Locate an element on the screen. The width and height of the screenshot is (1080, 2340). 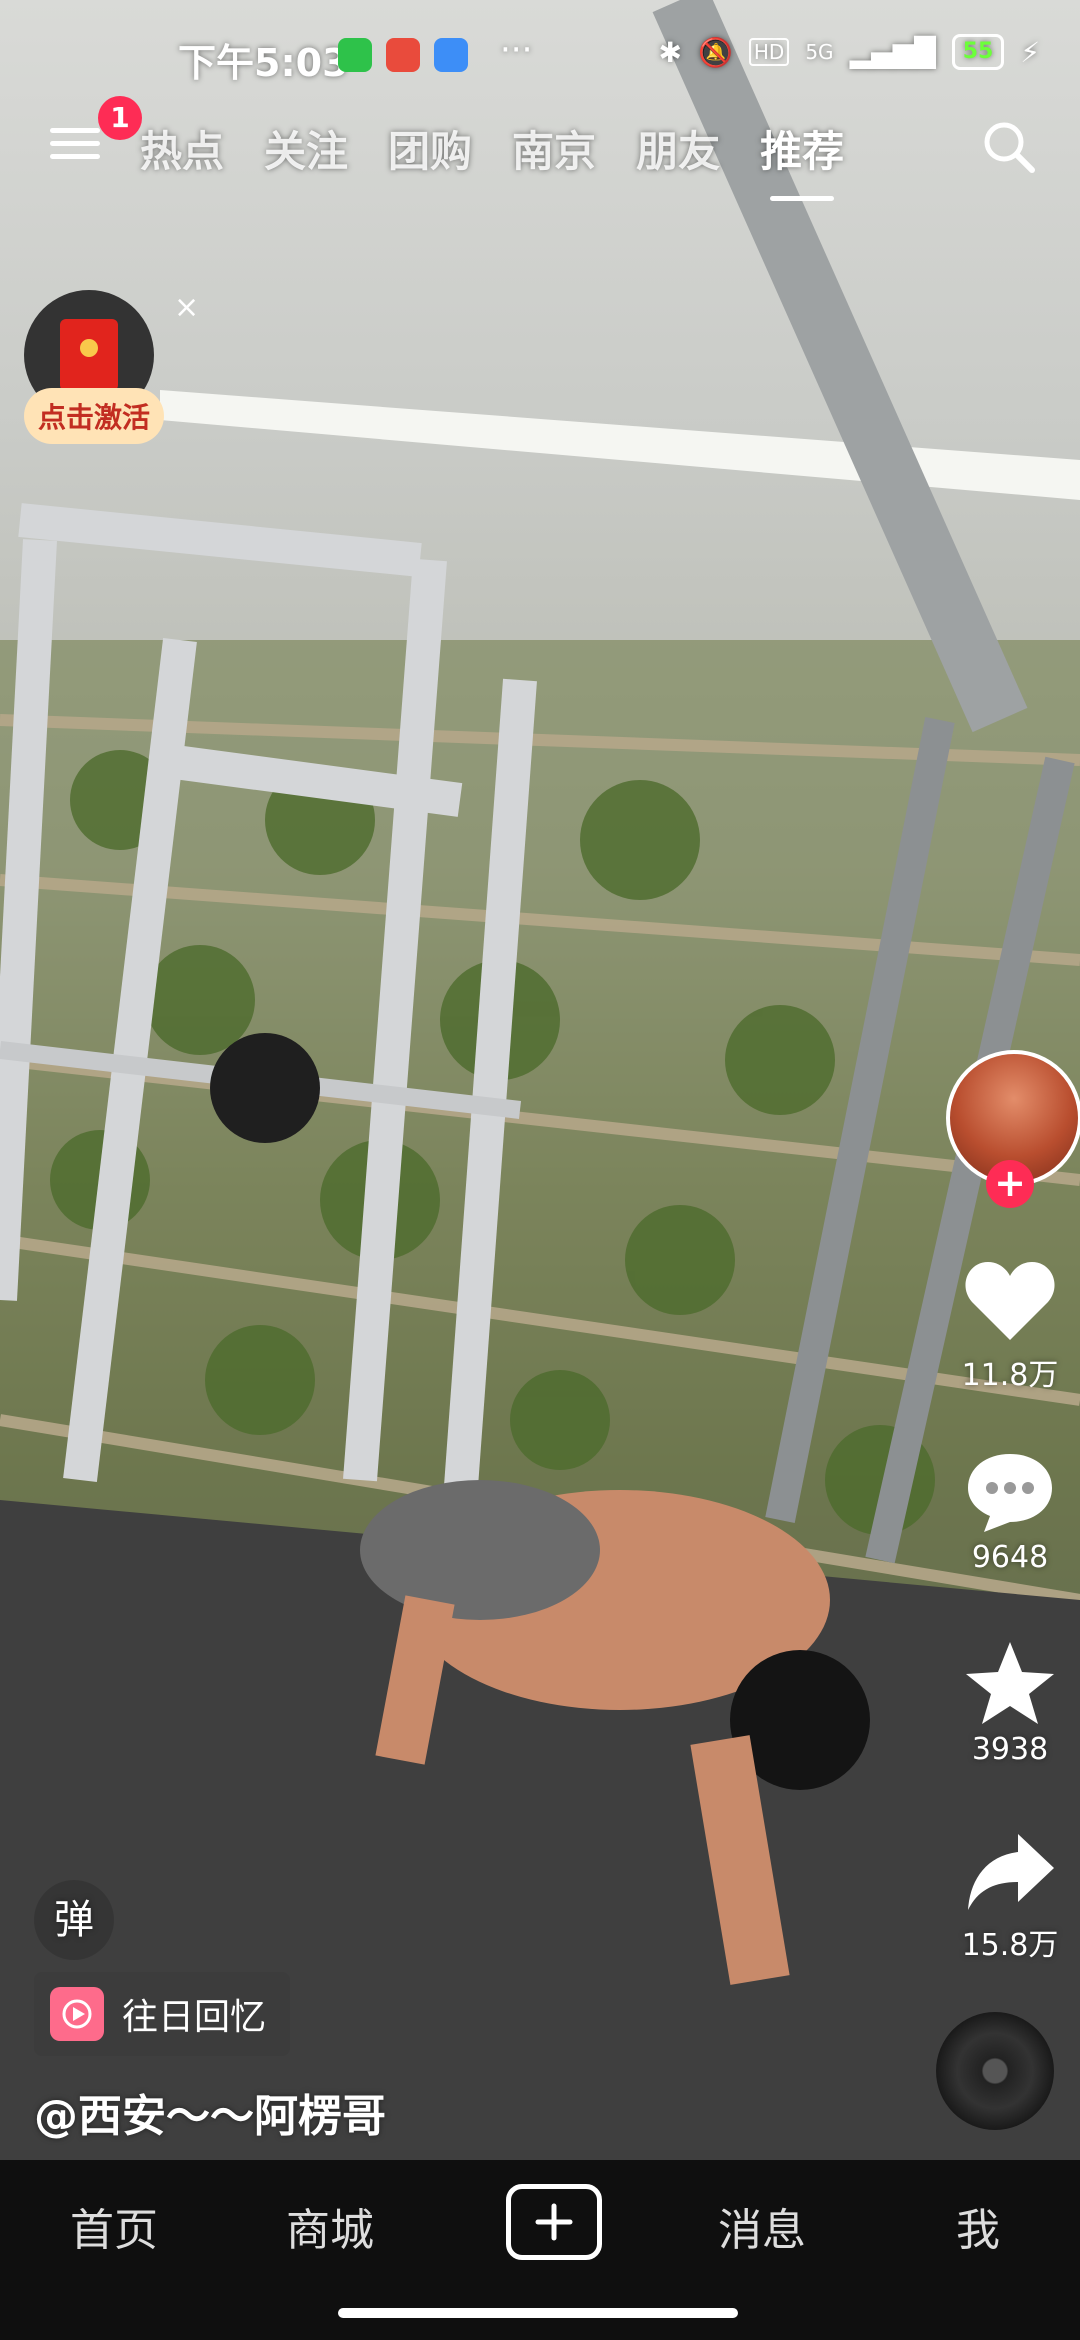
favorite-button: 3938 is located at coordinates (1010, 1703).